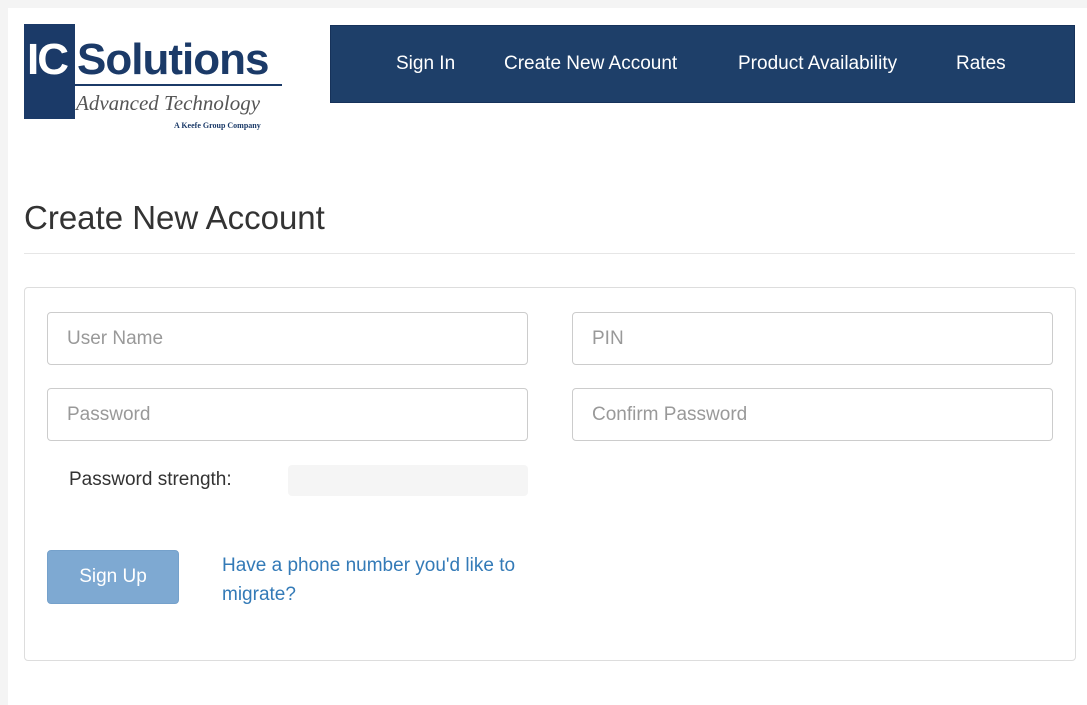 The height and width of the screenshot is (705, 1087). I want to click on logo-ic-text: IC, so click(48, 59).